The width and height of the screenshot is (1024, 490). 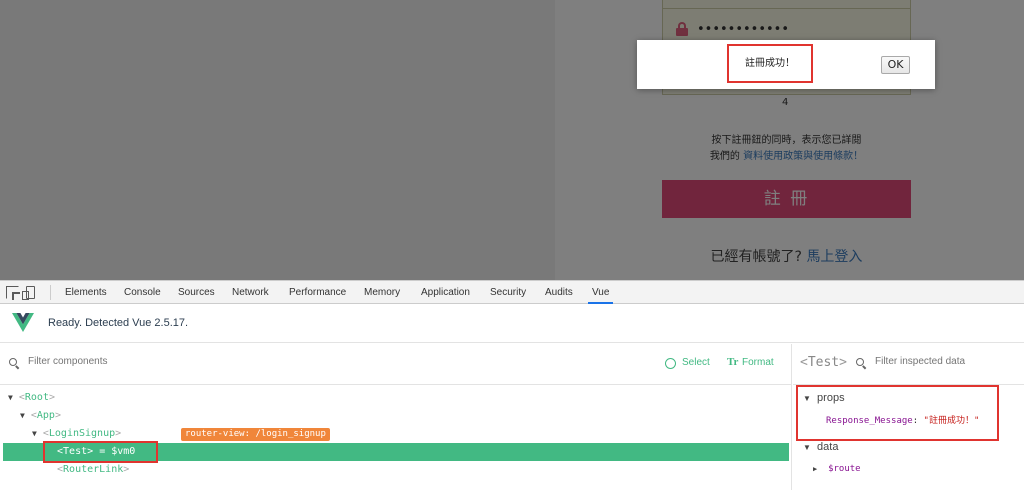 I want to click on alert-ok-button: OK, so click(x=895, y=65).